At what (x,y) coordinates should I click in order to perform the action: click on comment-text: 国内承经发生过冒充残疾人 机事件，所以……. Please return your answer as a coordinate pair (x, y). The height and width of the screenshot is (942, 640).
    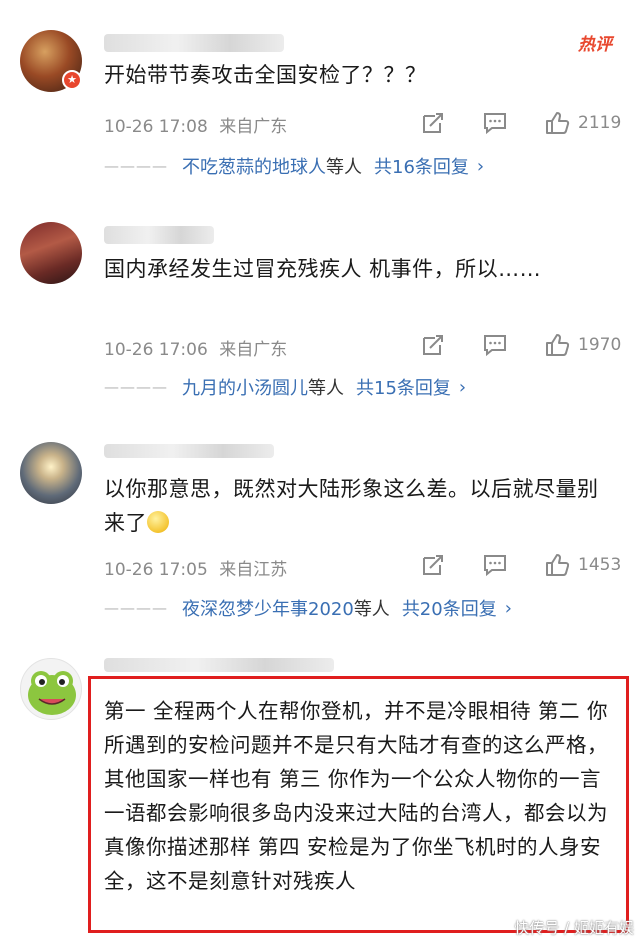
    Looking at the image, I should click on (323, 269).